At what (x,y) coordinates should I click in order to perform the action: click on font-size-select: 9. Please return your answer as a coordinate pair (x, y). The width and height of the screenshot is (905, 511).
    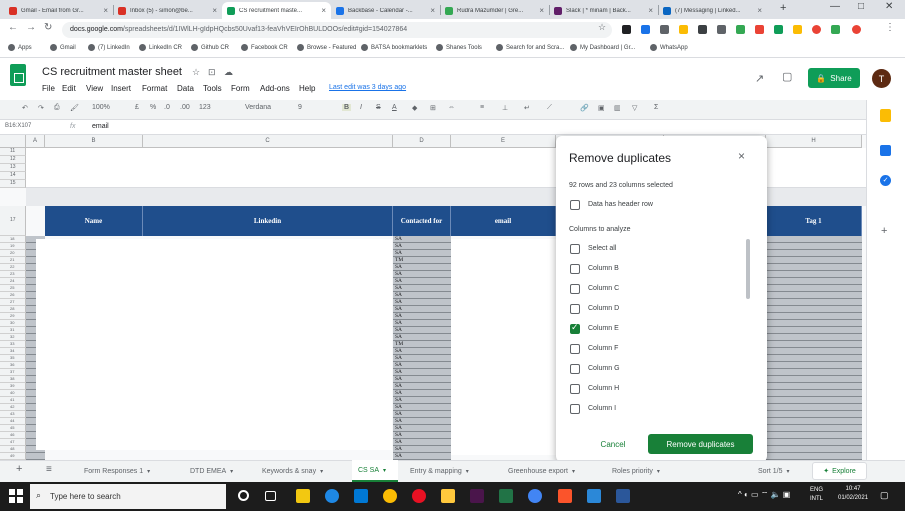
    Looking at the image, I should click on (300, 107).